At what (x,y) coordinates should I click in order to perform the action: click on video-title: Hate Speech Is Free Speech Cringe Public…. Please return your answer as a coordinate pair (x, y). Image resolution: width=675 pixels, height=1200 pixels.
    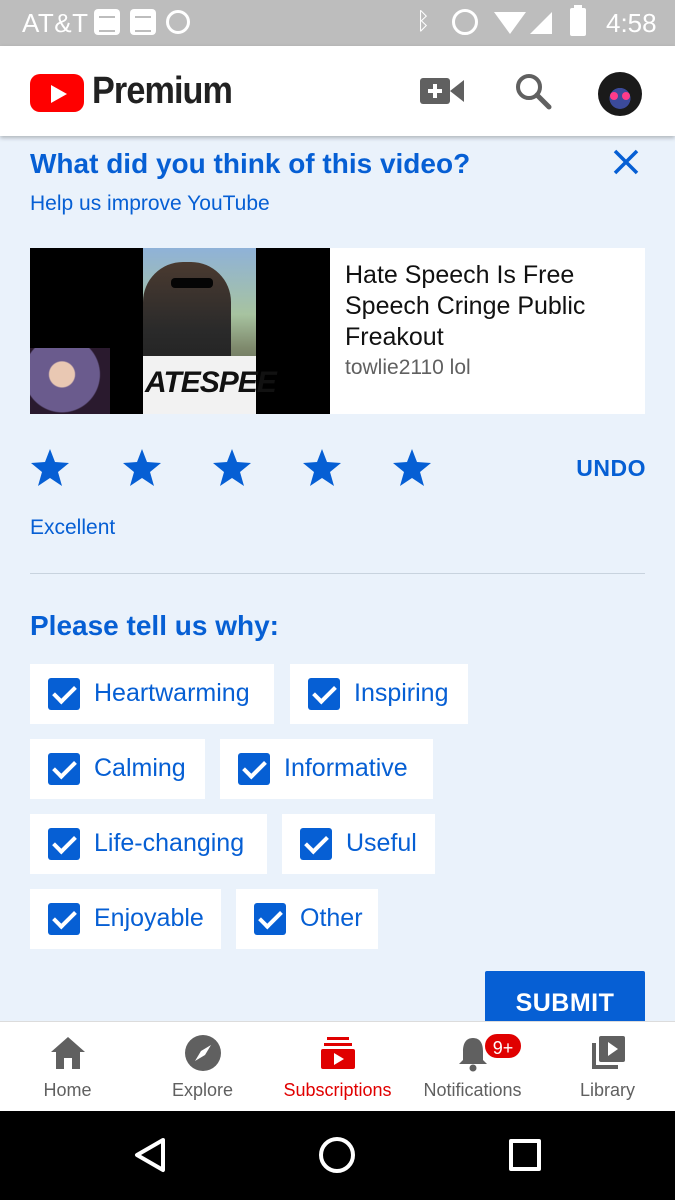
    Looking at the image, I should click on (465, 306).